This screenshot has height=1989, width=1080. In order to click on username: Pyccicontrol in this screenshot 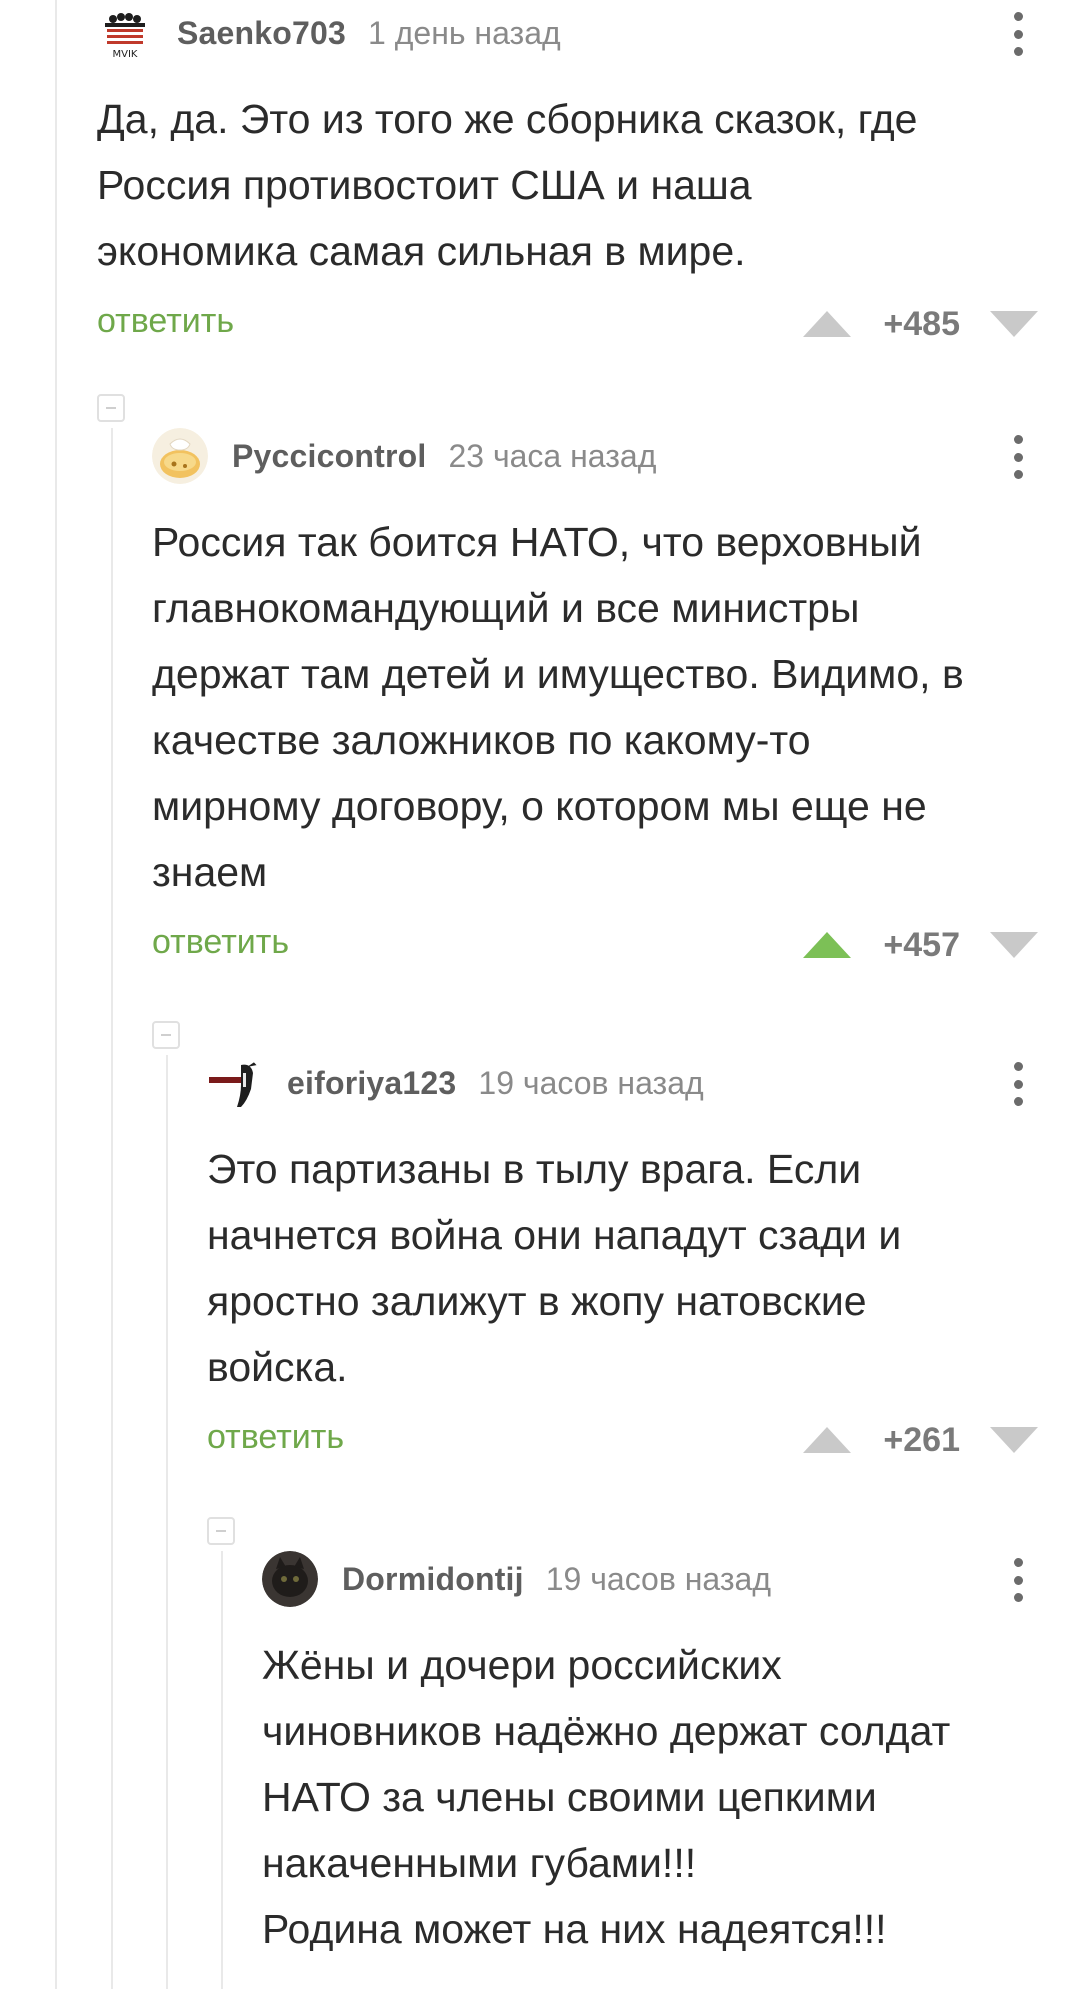, I will do `click(329, 456)`.